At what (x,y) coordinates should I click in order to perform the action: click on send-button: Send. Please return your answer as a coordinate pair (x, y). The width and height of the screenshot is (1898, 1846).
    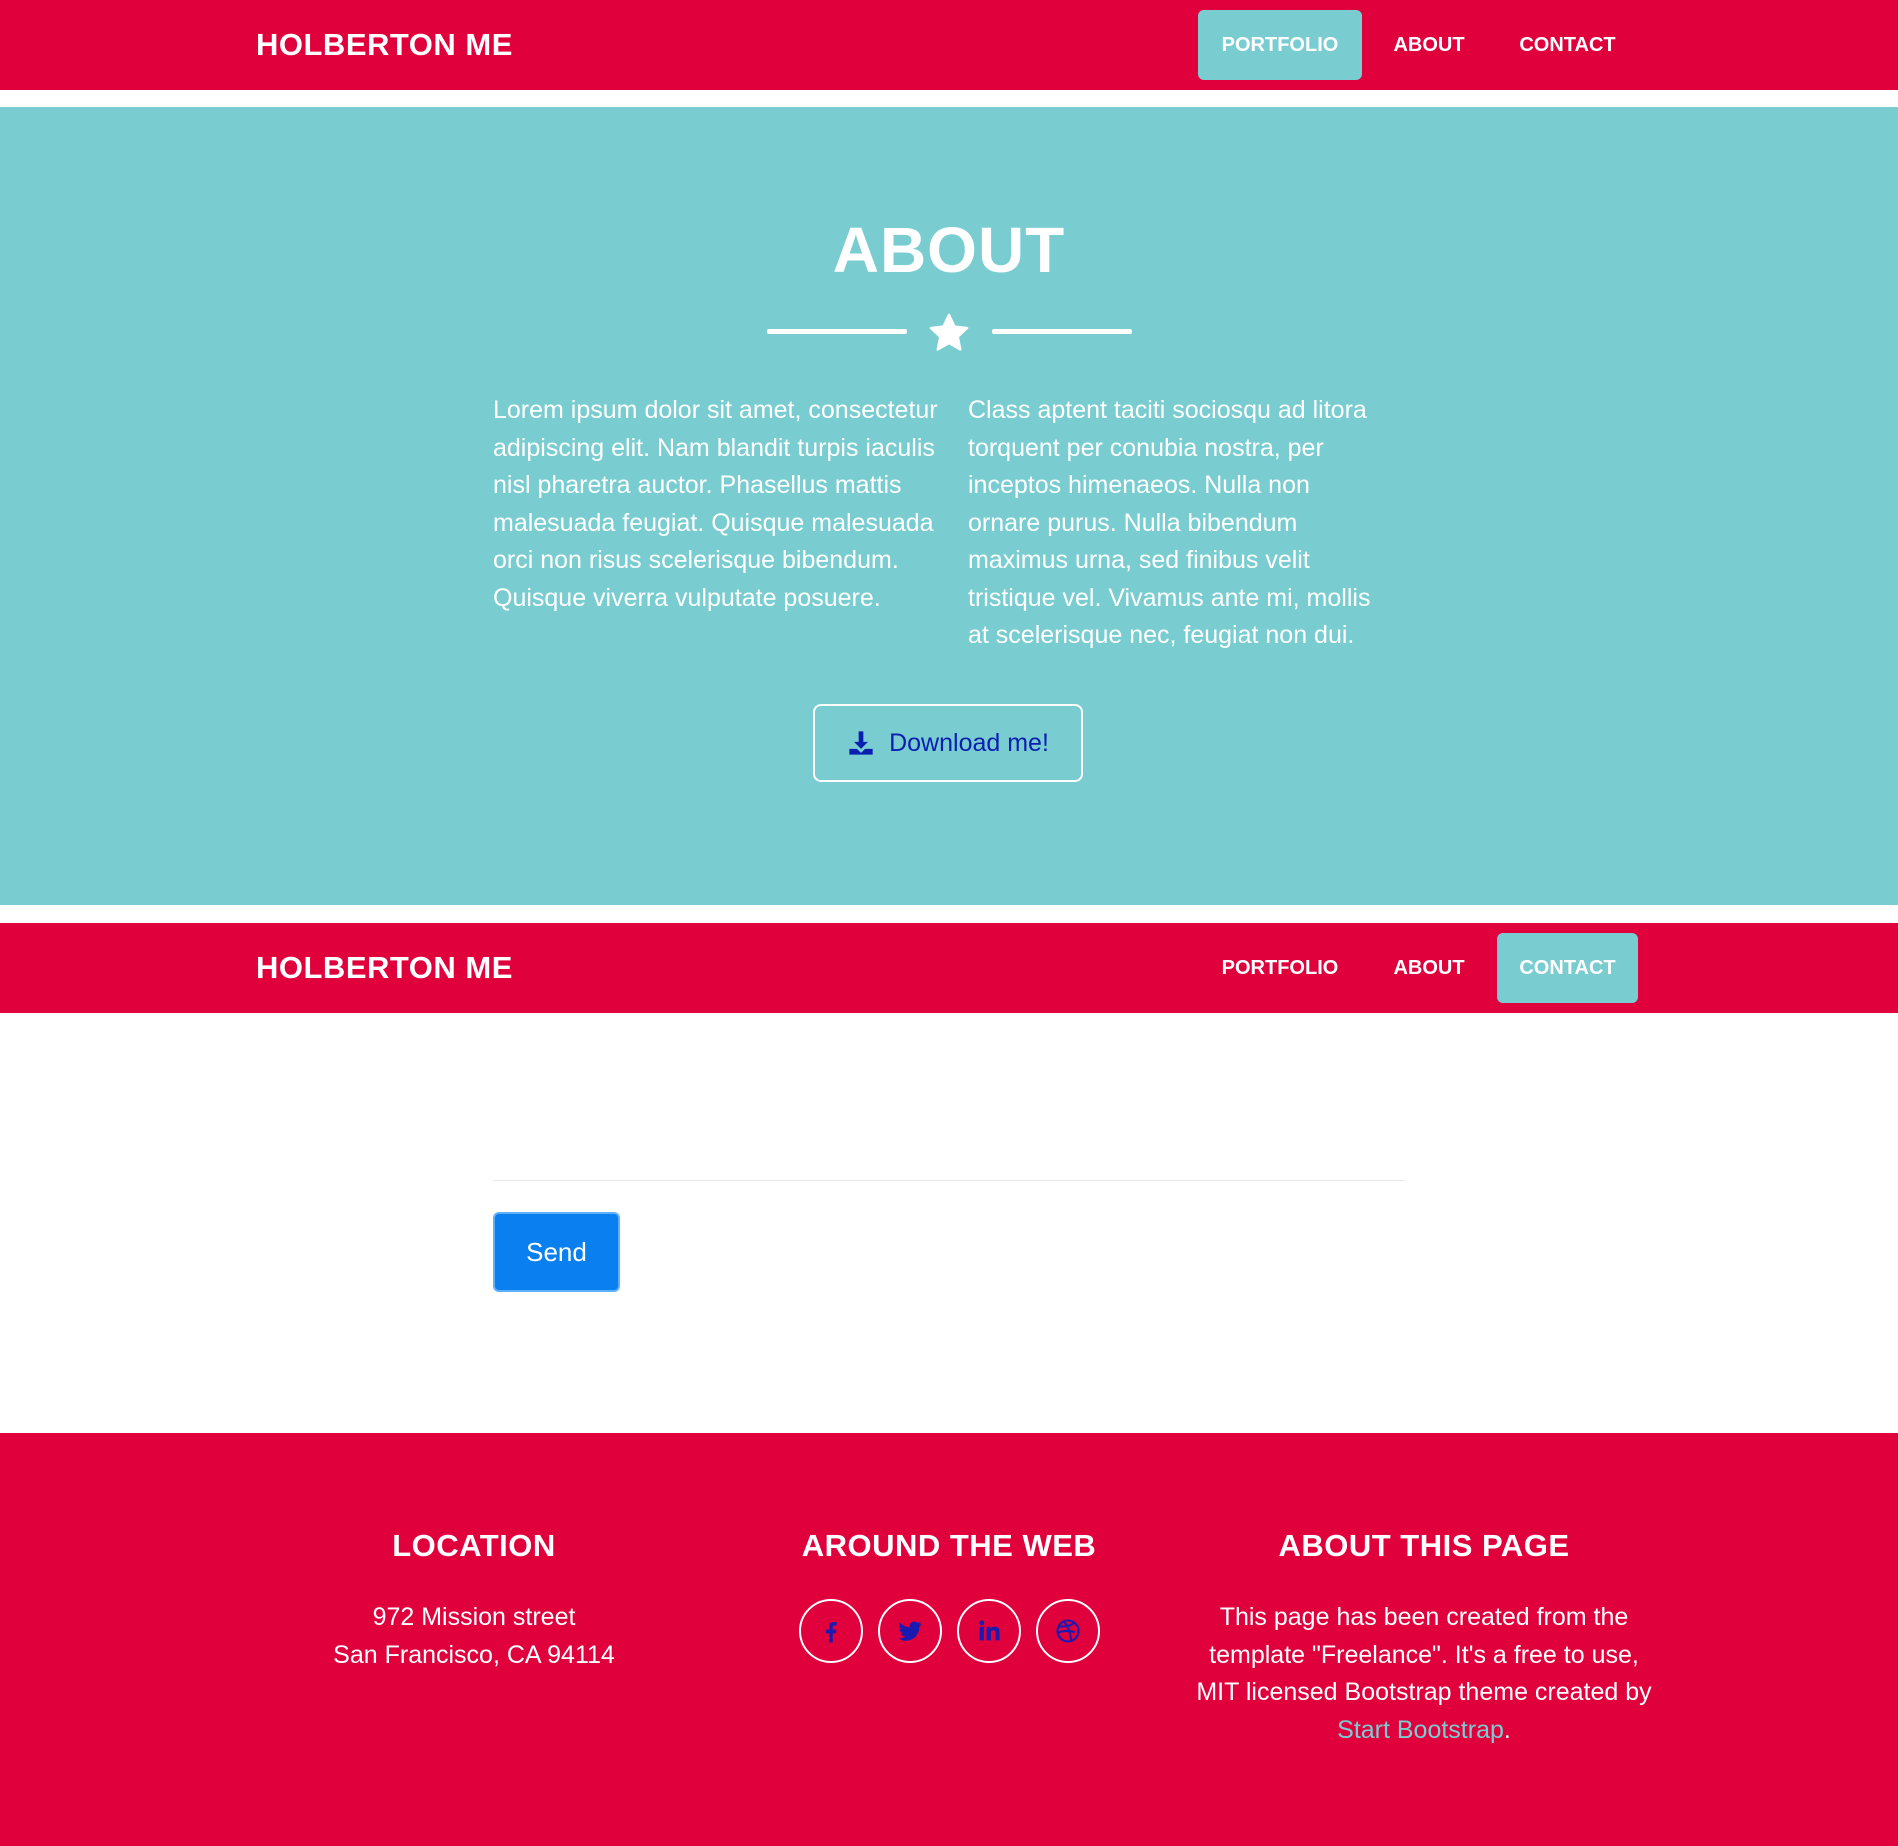
    Looking at the image, I should click on (556, 1252).